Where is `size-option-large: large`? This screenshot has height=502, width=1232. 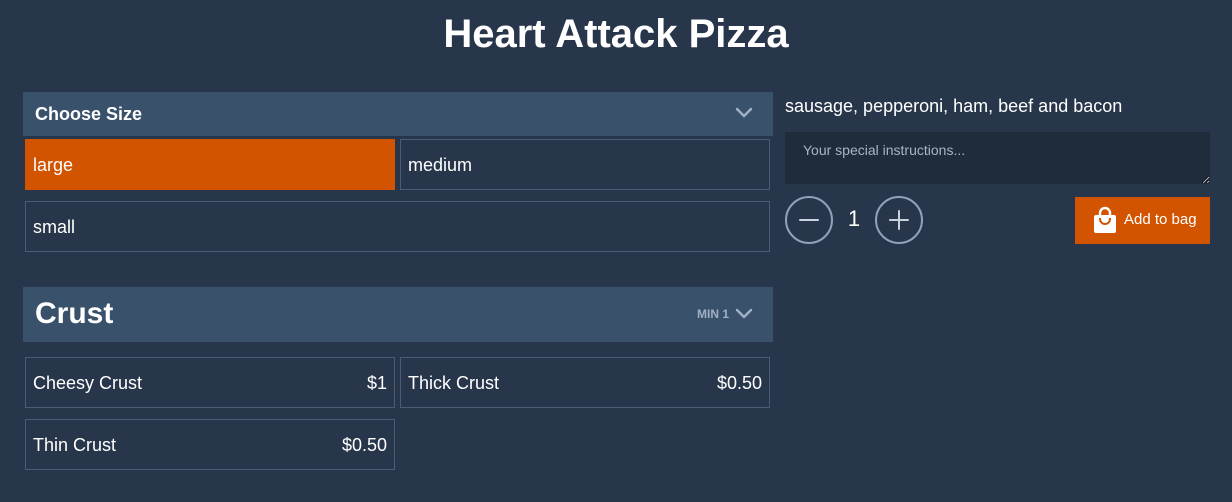
size-option-large: large is located at coordinates (210, 164).